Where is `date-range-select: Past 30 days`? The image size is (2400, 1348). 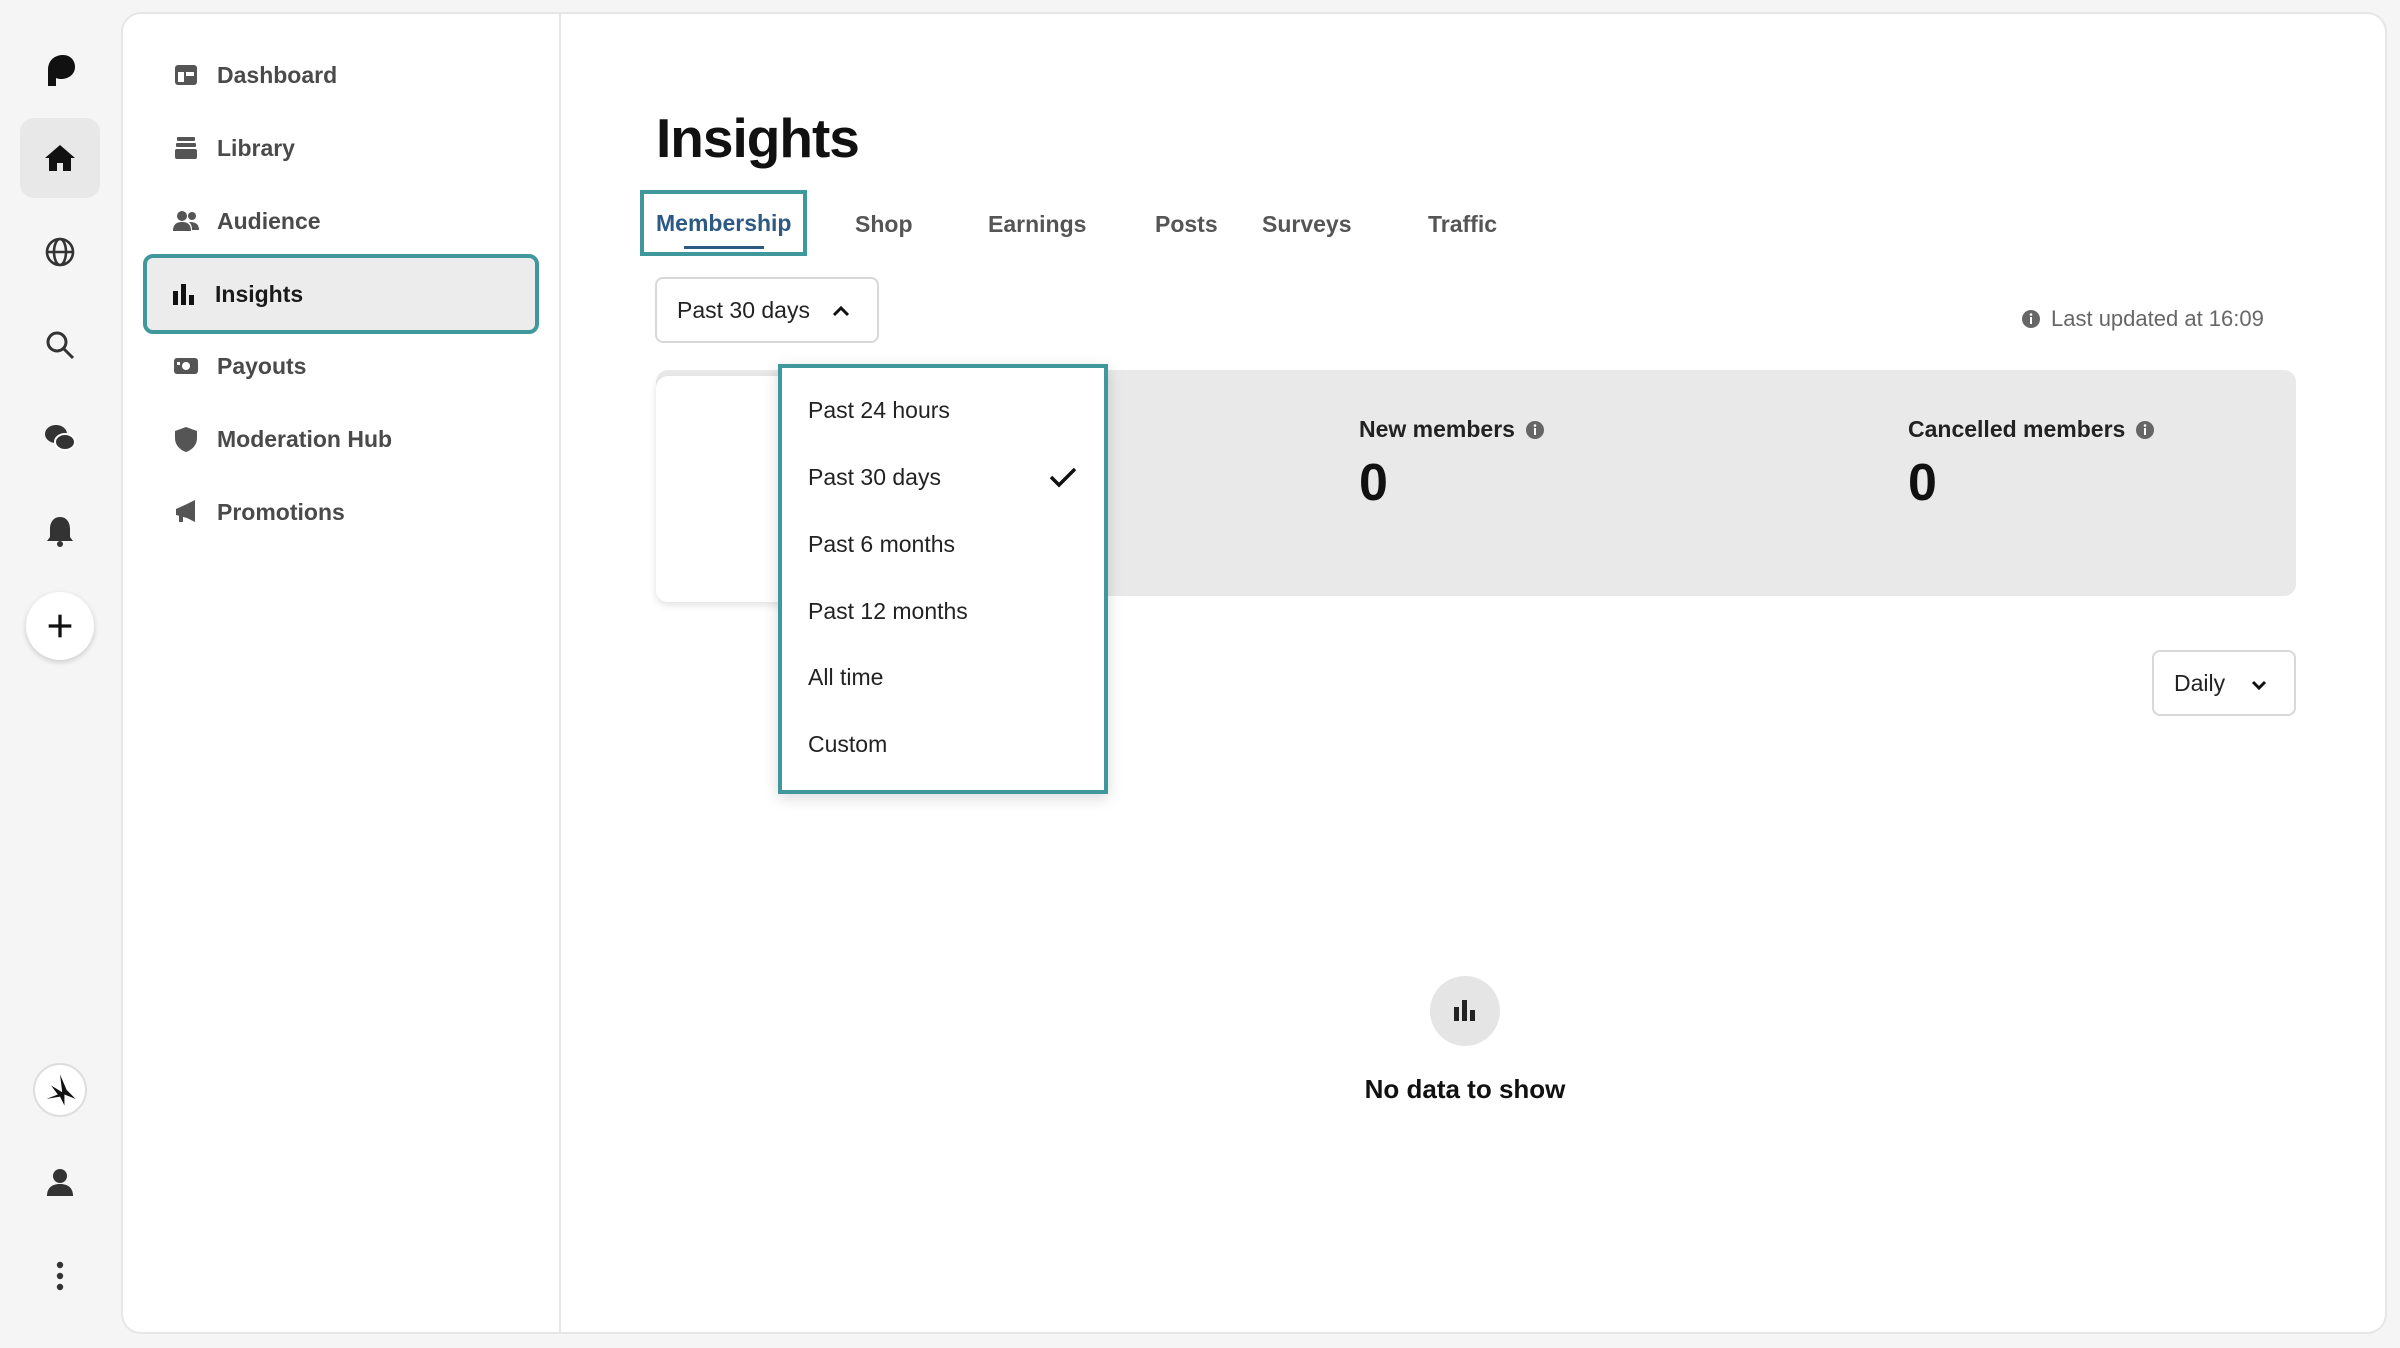
date-range-select: Past 30 days is located at coordinates (767, 310).